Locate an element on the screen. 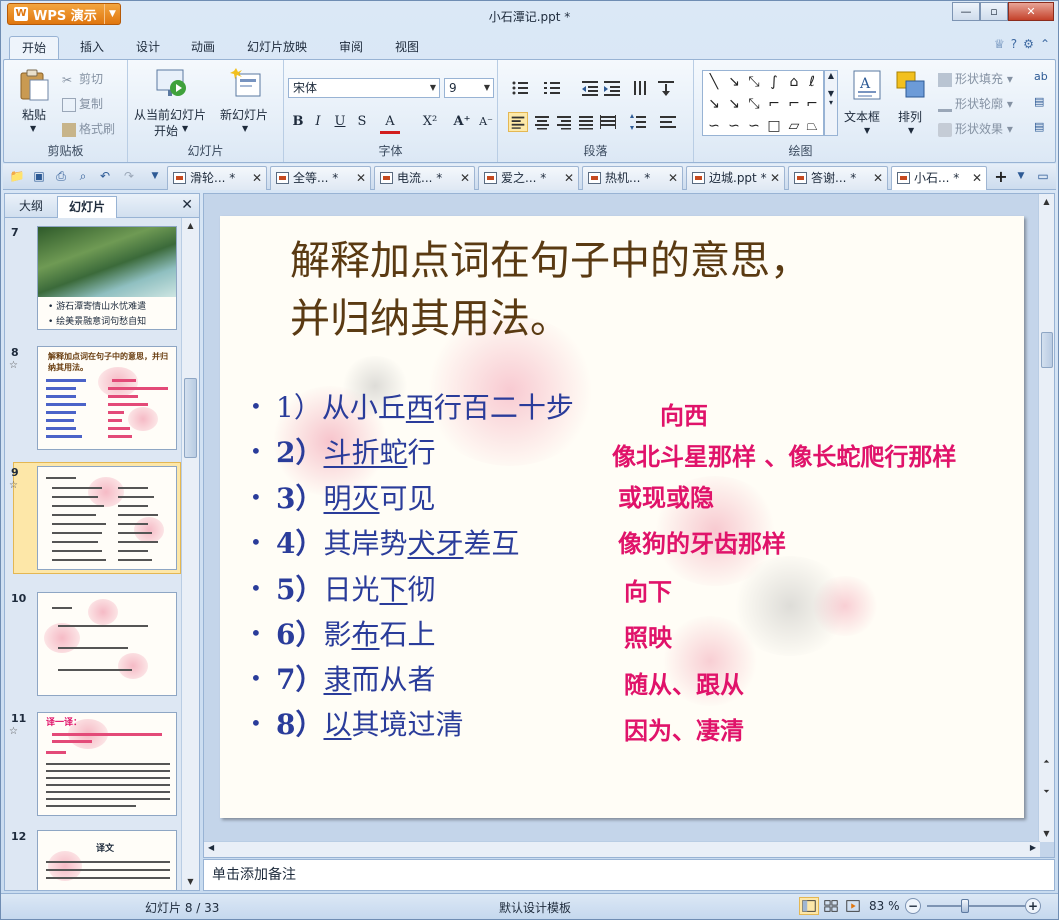 This screenshot has height=920, width=1059. normal-view-icon is located at coordinates (809, 906).